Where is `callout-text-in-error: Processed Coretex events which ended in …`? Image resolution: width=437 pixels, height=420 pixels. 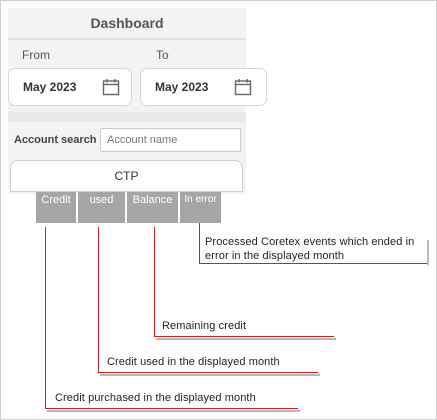
callout-text-in-error: Processed Coretex events which ended in … is located at coordinates (310, 249).